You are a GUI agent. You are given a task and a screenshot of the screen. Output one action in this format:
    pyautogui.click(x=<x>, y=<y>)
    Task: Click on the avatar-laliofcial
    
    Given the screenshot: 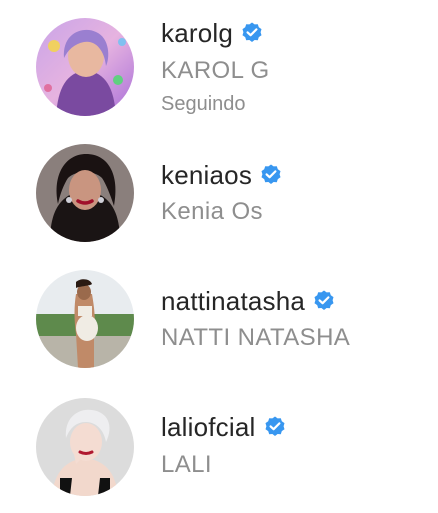 What is the action you would take?
    pyautogui.click(x=85, y=447)
    